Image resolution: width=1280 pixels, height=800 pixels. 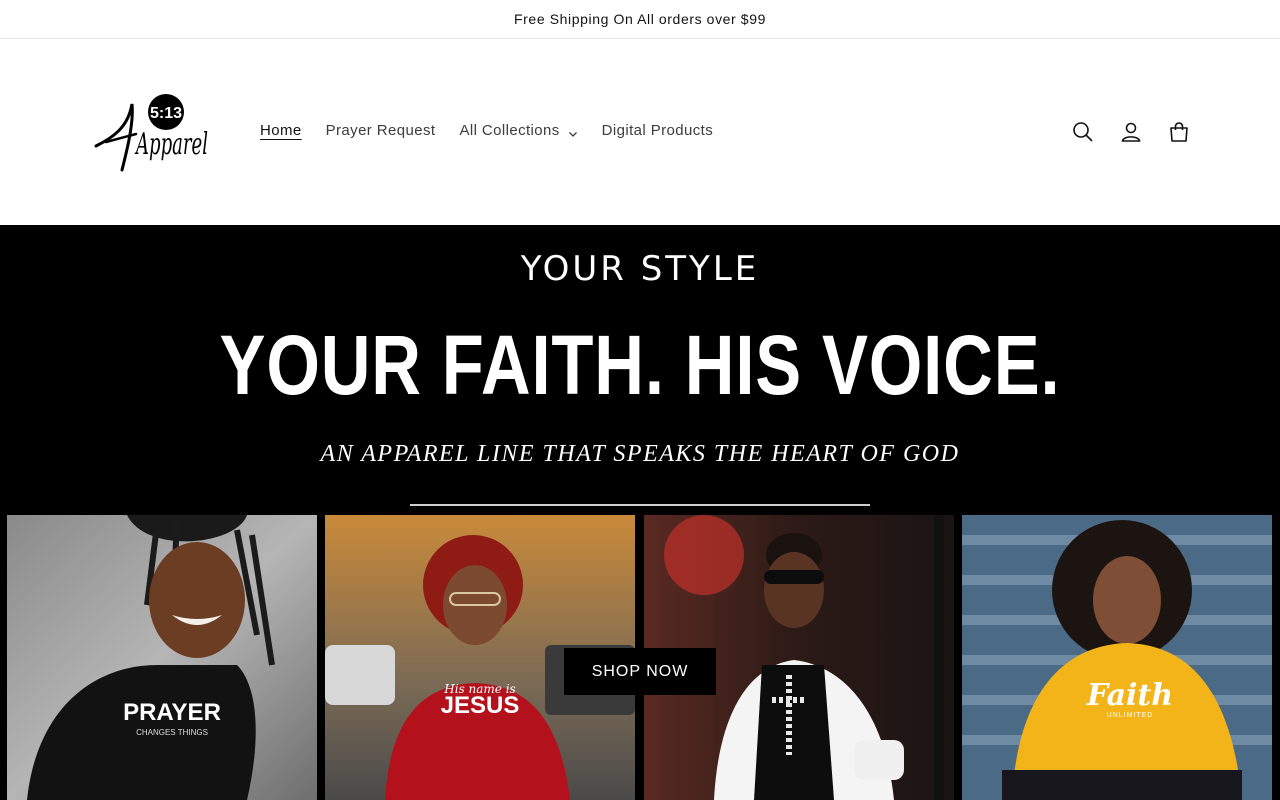 What do you see at coordinates (166, 113) in the screenshot?
I see `svg-text: 5:13` at bounding box center [166, 113].